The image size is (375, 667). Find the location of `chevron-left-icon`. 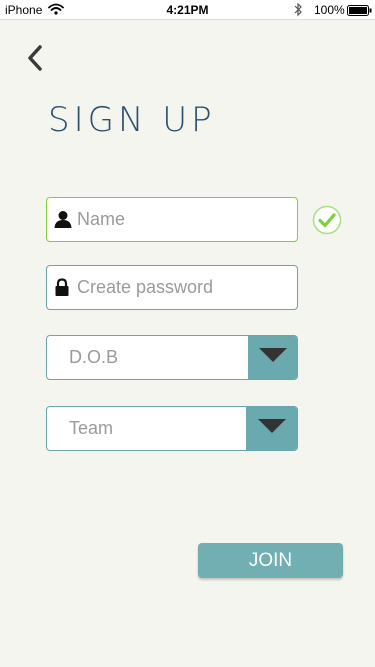

chevron-left-icon is located at coordinates (35, 60).